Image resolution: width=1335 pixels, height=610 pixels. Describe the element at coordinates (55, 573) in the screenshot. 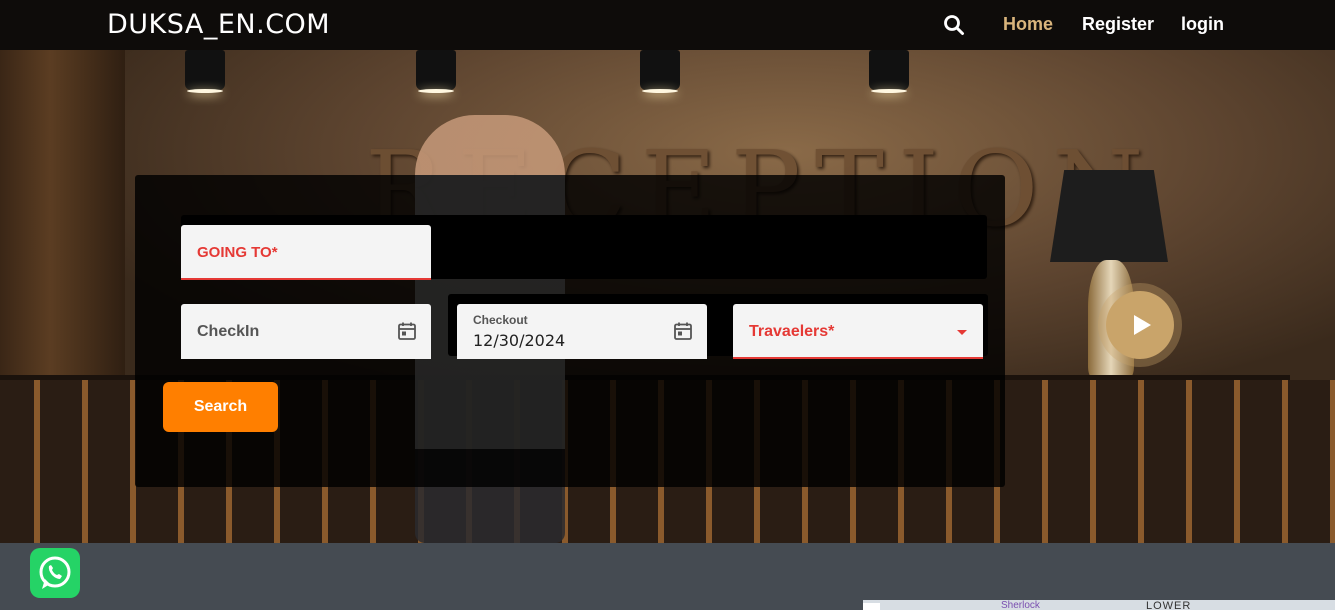

I see `whatsapp-button` at that location.